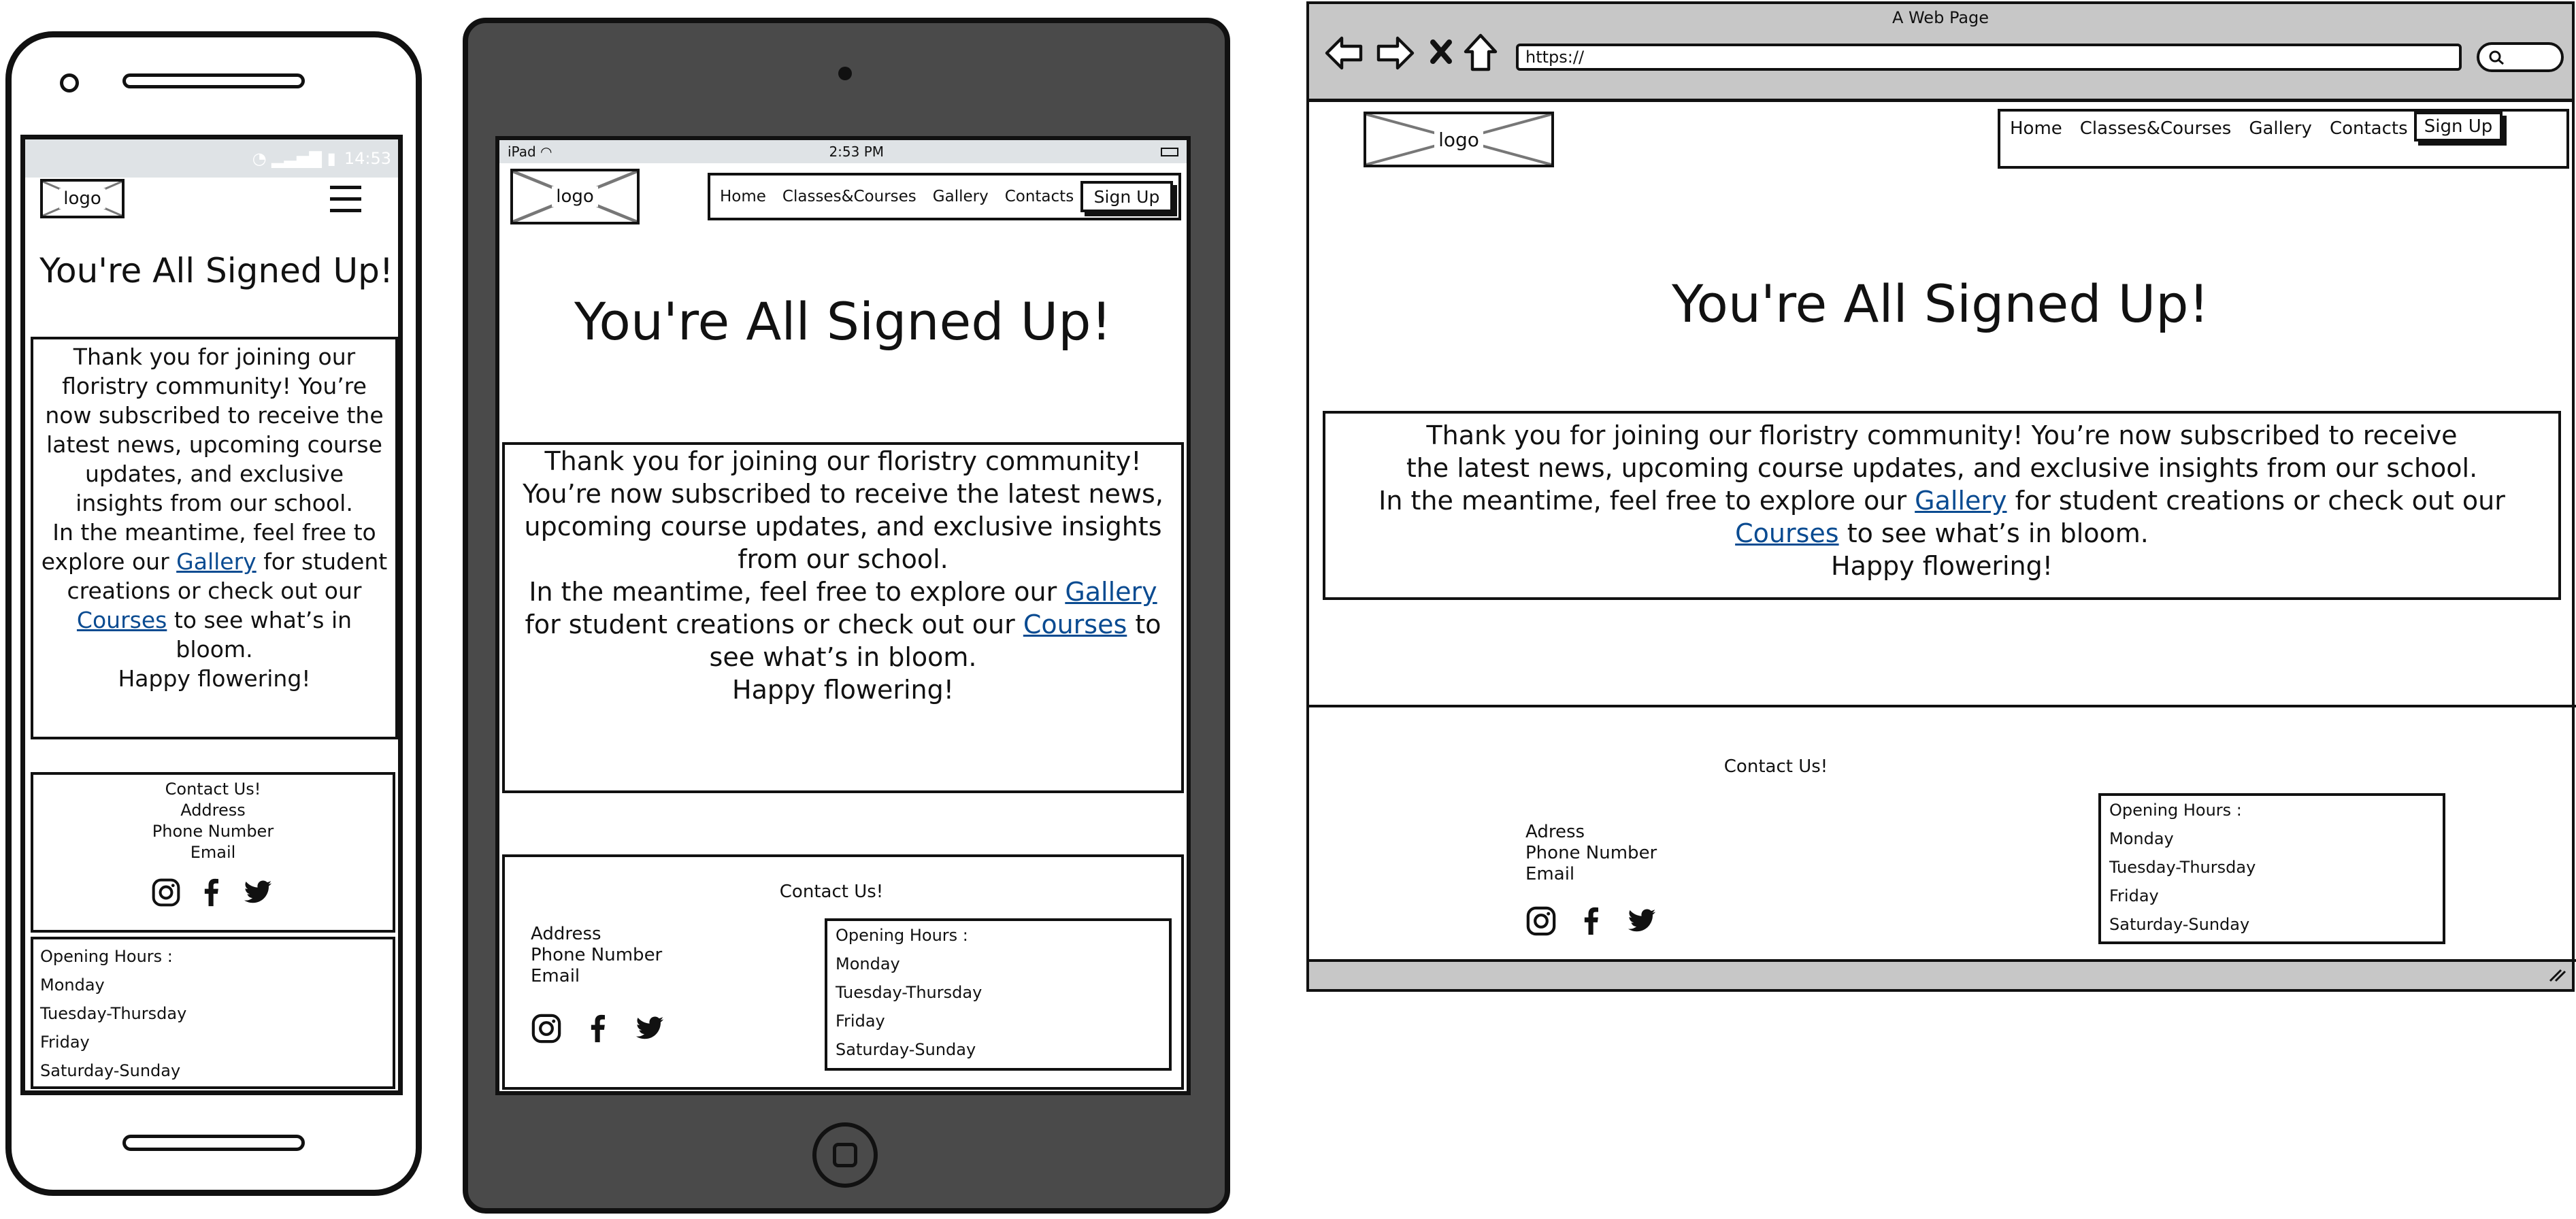 The image size is (2576, 1219). I want to click on forward-arrow-icon, so click(1395, 53).